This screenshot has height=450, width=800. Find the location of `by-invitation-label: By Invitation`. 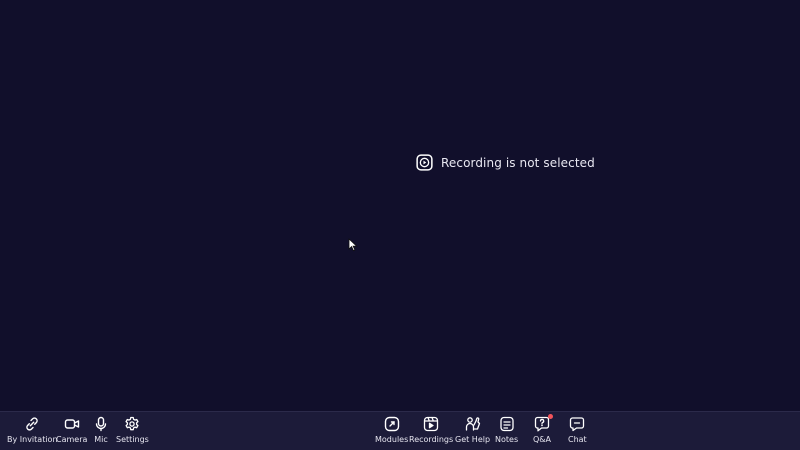

by-invitation-label: By Invitation is located at coordinates (32, 439).